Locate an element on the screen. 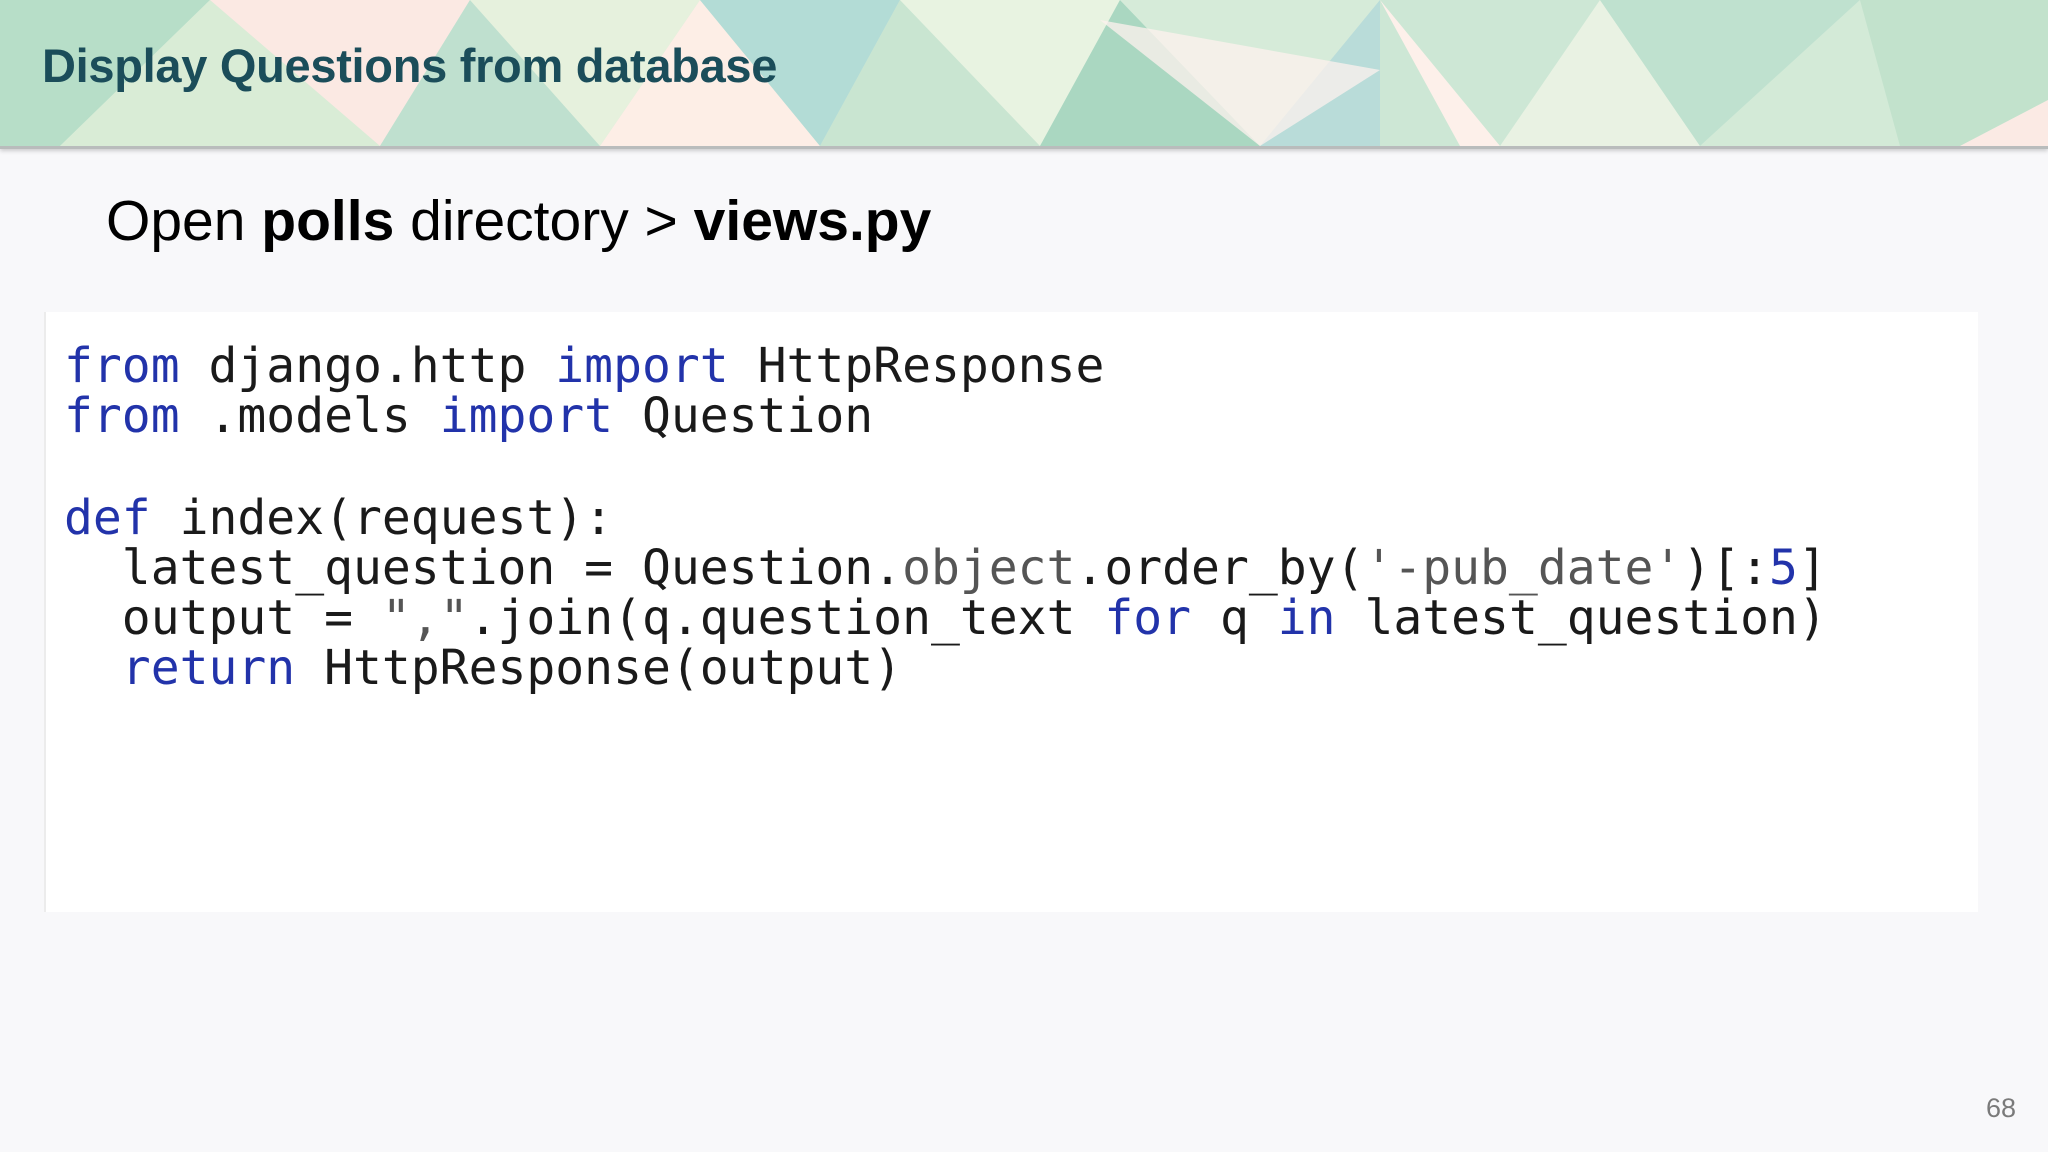  code-line: return HttpResponse(output) is located at coordinates (483, 668).